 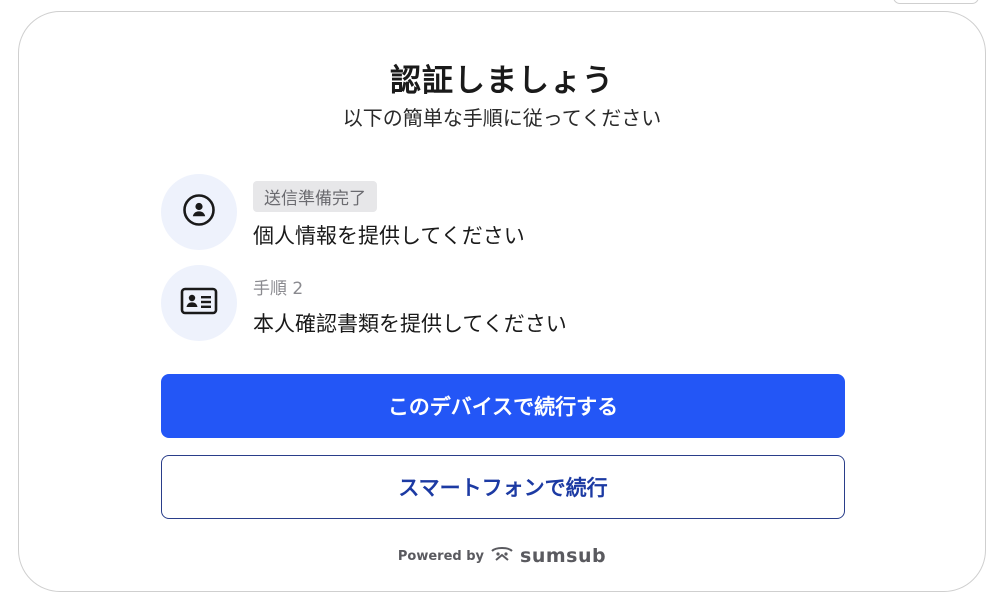 I want to click on continue-on-device-button: このデバイスで続行する, so click(x=503, y=406).